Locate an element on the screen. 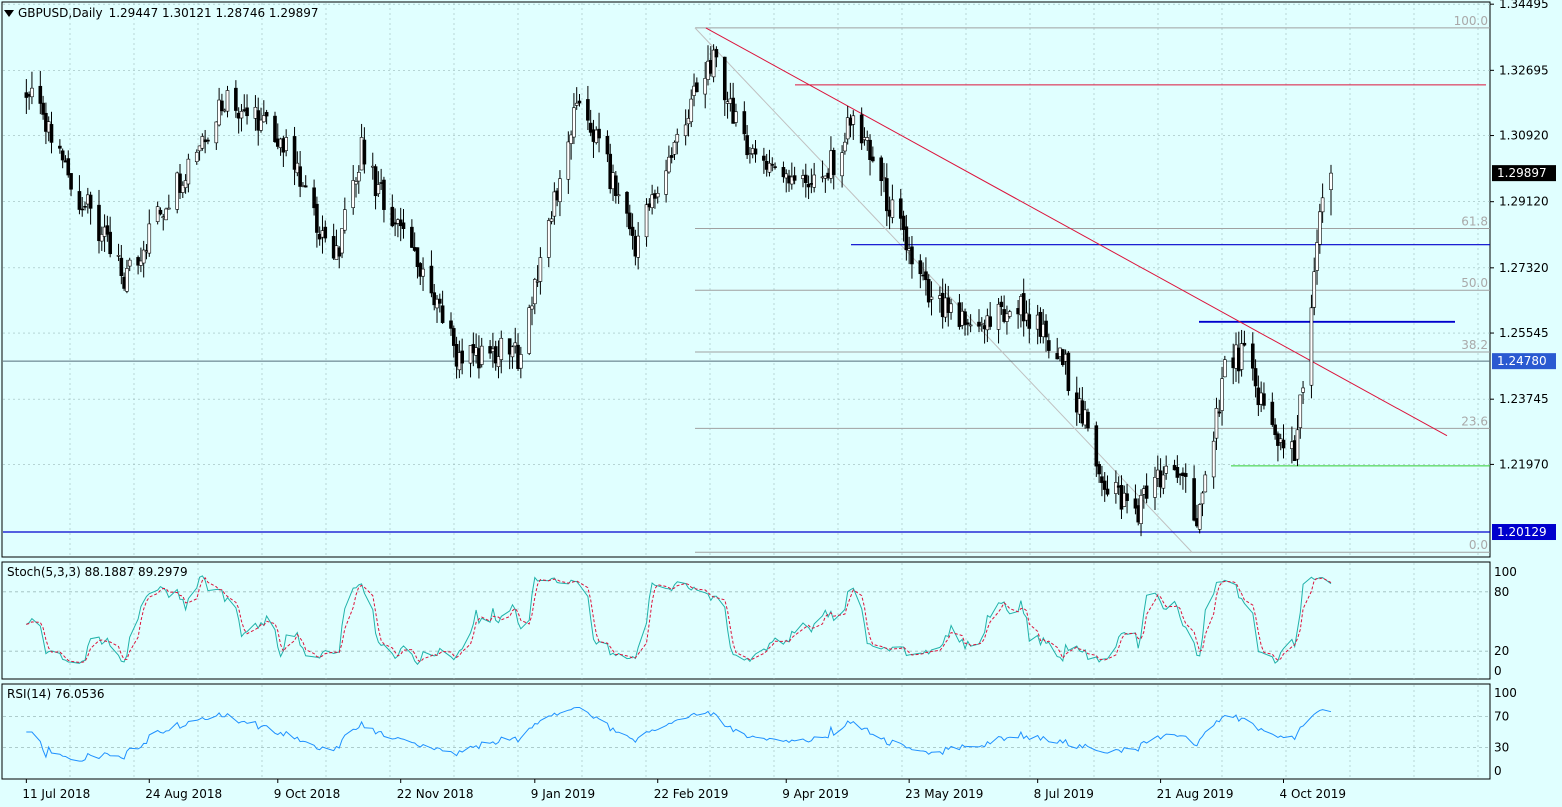 This screenshot has width=1562, height=807. rsi-tick-label: 0 is located at coordinates (1498, 771).